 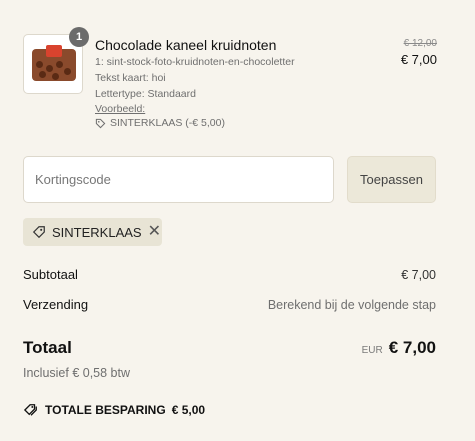 What do you see at coordinates (77, 373) in the screenshot?
I see `vat-note: Inclusief € 0,58 btw` at bounding box center [77, 373].